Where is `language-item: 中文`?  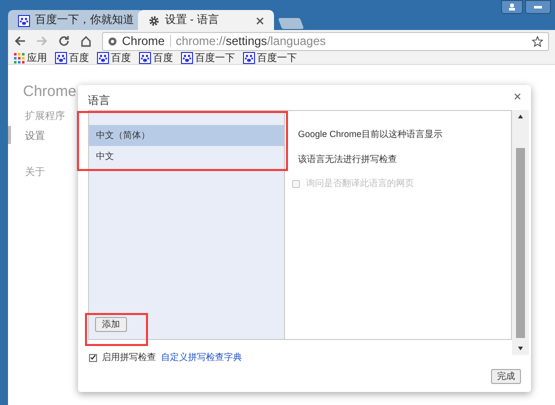 language-item: 中文 is located at coordinates (186, 156).